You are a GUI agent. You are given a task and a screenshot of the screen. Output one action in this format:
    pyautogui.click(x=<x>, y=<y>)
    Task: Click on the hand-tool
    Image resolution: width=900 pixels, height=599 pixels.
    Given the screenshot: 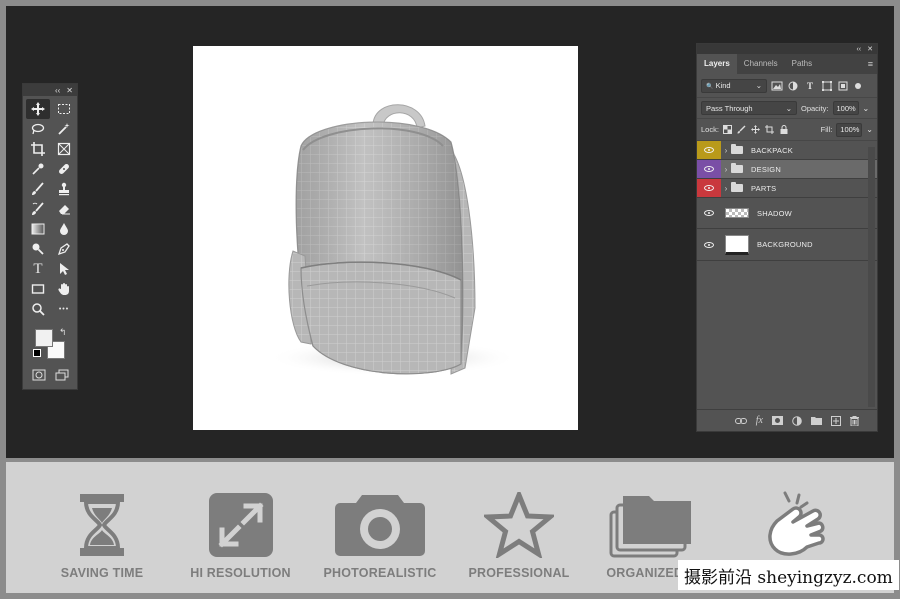 What is the action you would take?
    pyautogui.click(x=64, y=289)
    